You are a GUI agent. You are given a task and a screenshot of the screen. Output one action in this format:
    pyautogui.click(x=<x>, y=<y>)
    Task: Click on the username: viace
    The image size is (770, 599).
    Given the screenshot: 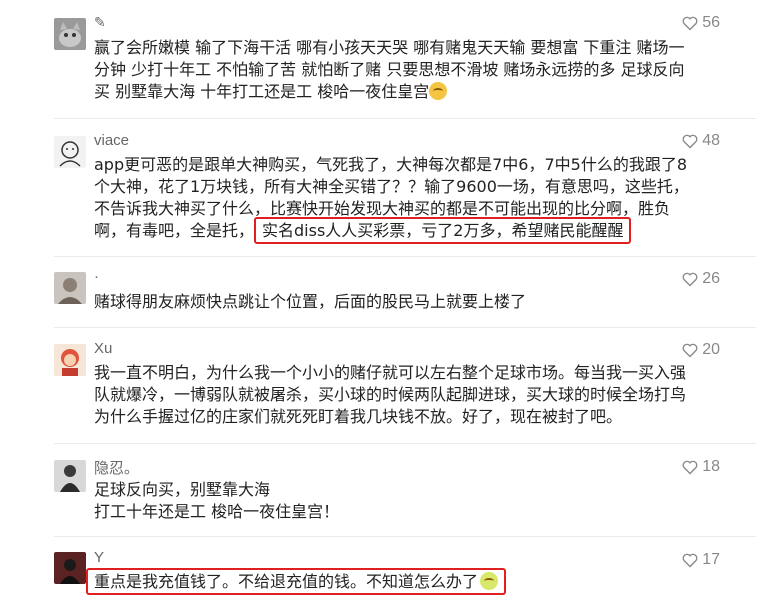 What is the action you would take?
    pyautogui.click(x=111, y=140)
    